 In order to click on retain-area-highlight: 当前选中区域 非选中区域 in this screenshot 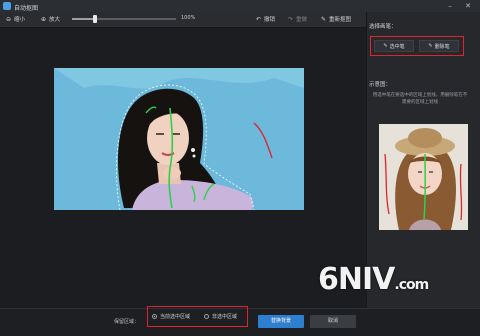, I will do `click(197, 316)`.